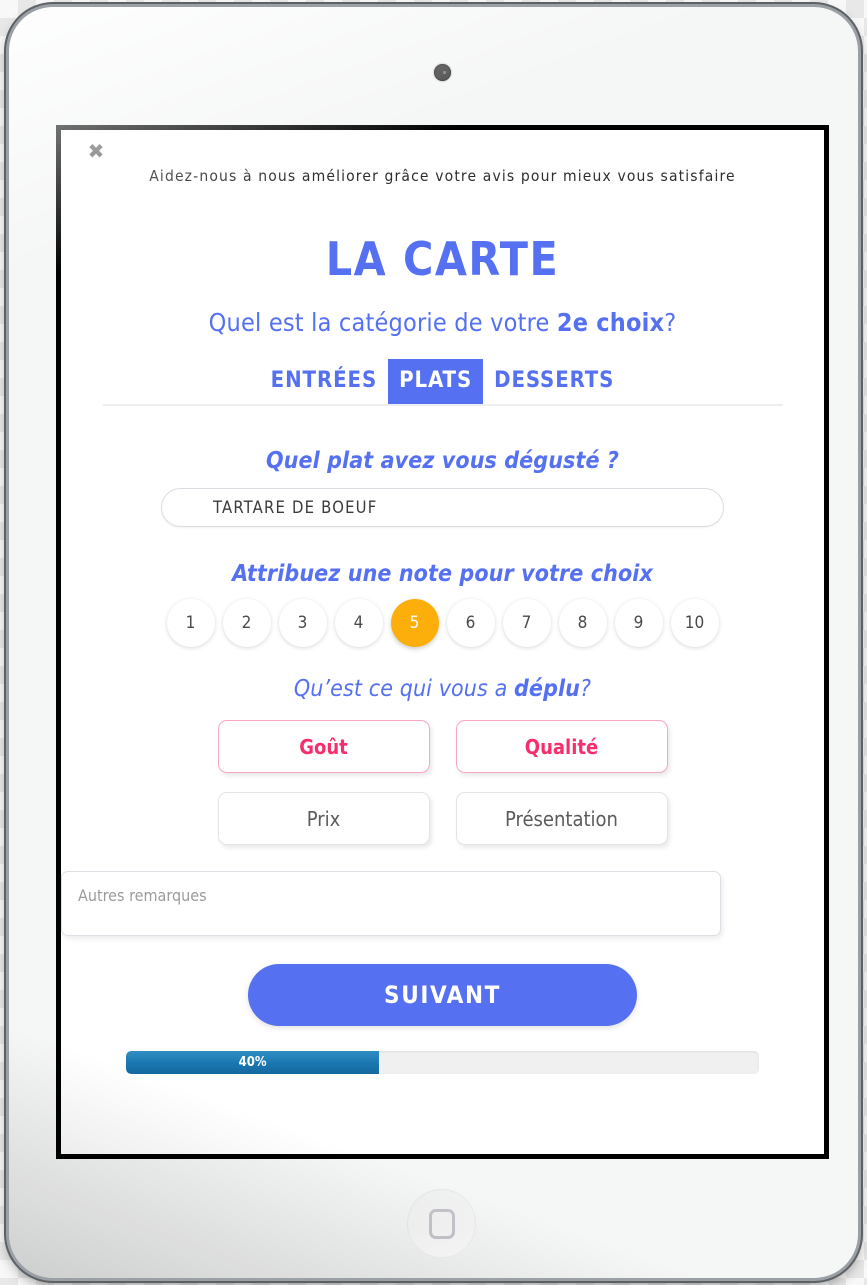  Describe the element at coordinates (302, 623) in the screenshot. I see `rating-chip-3: 3` at that location.